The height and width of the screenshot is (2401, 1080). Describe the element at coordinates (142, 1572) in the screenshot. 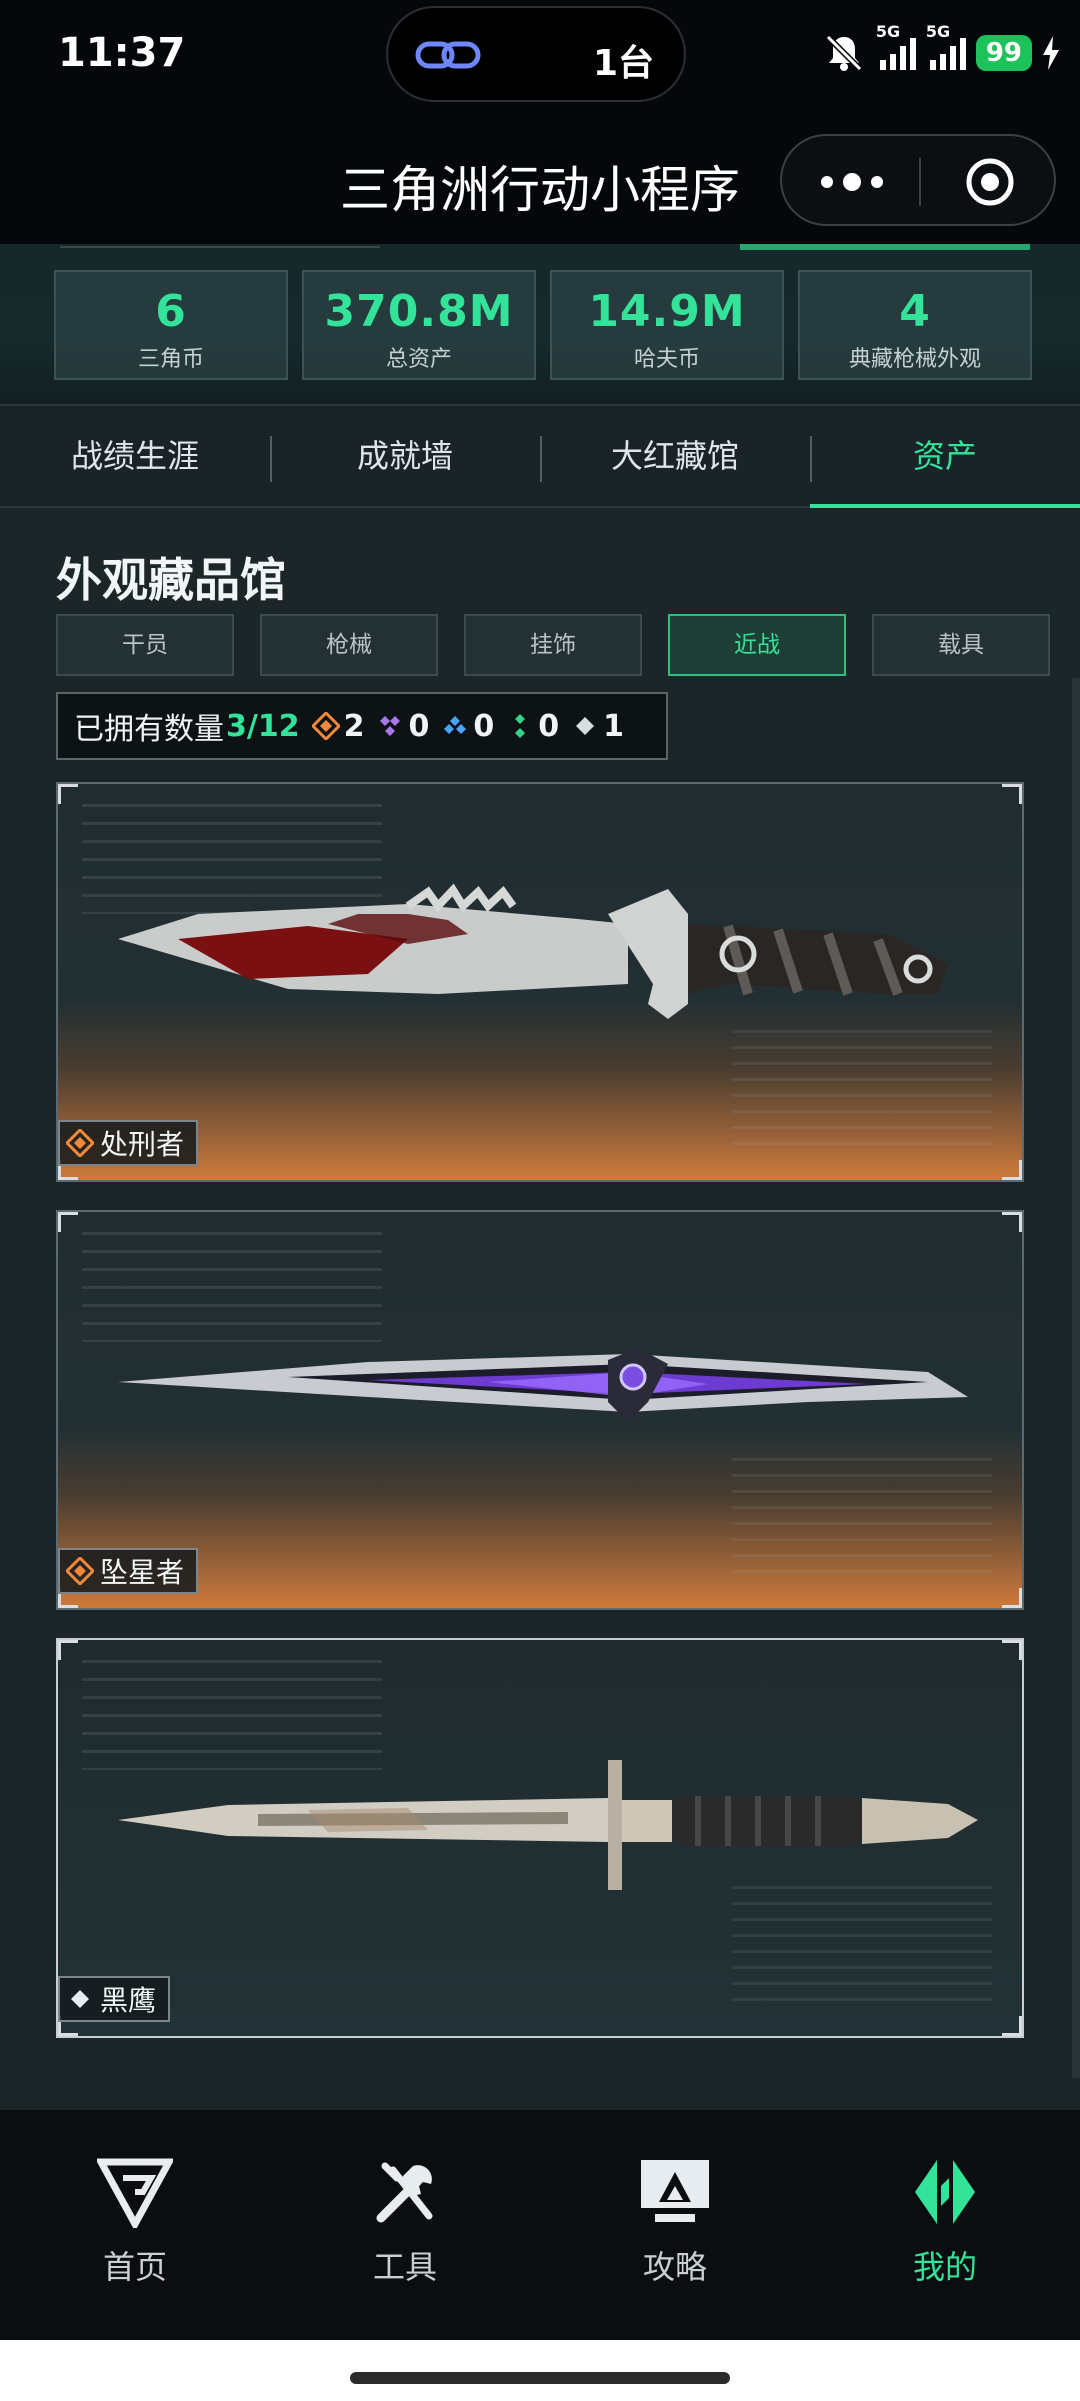

I see `item-name: 坠星者` at that location.